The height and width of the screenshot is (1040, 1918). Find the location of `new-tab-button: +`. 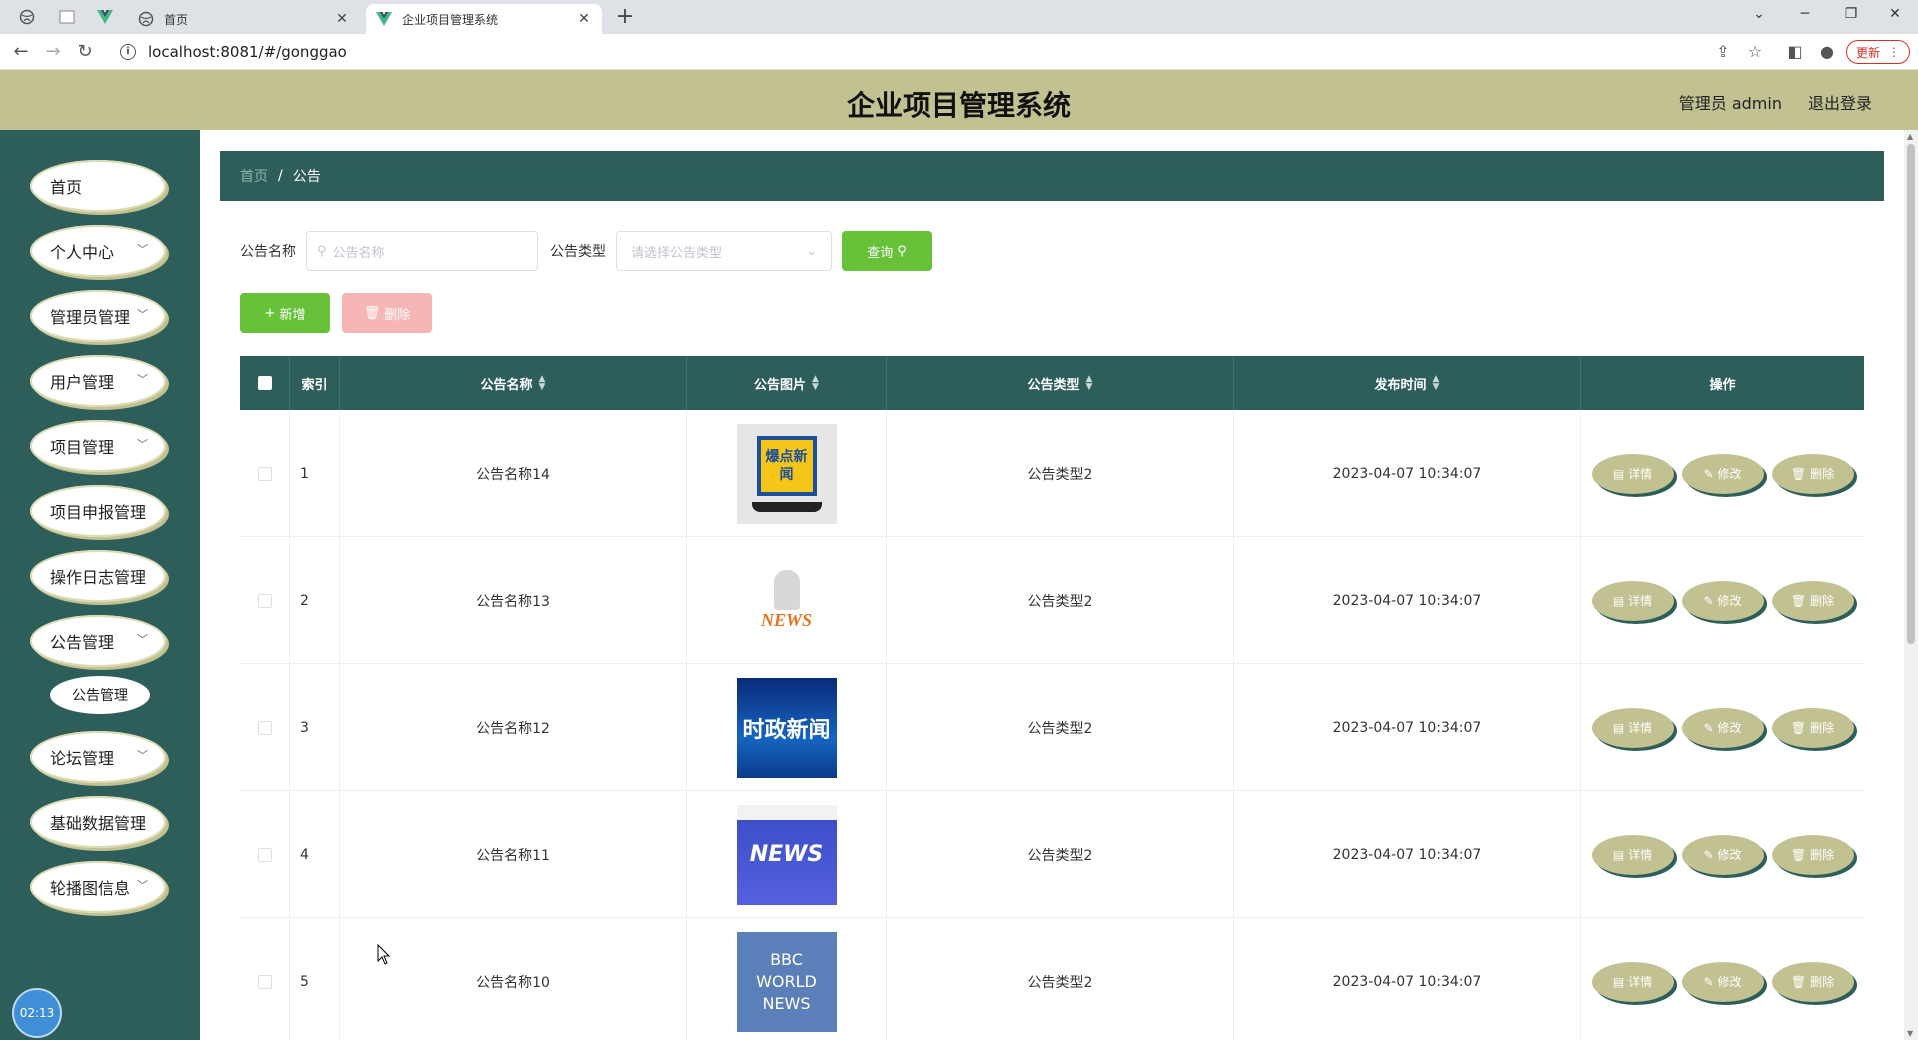

new-tab-button: + is located at coordinates (625, 18).